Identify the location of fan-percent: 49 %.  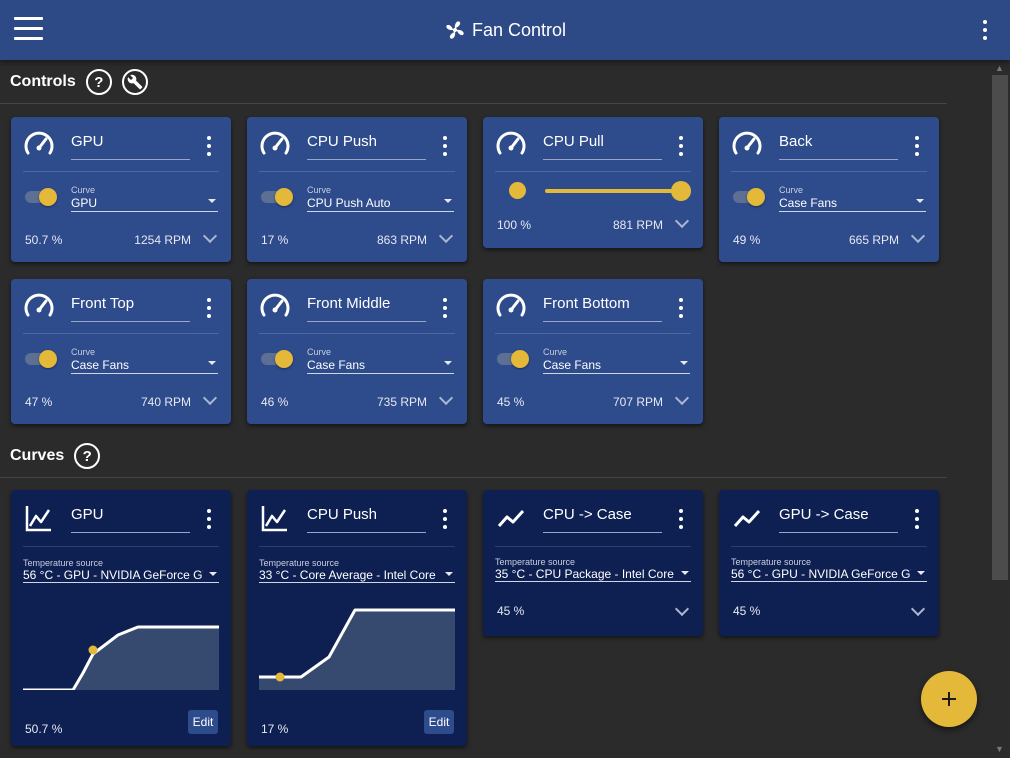
(747, 240).